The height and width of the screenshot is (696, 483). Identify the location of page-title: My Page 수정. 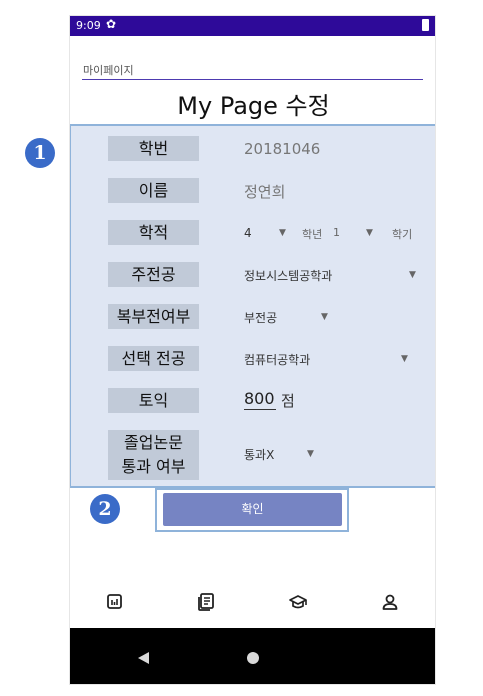
(253, 106).